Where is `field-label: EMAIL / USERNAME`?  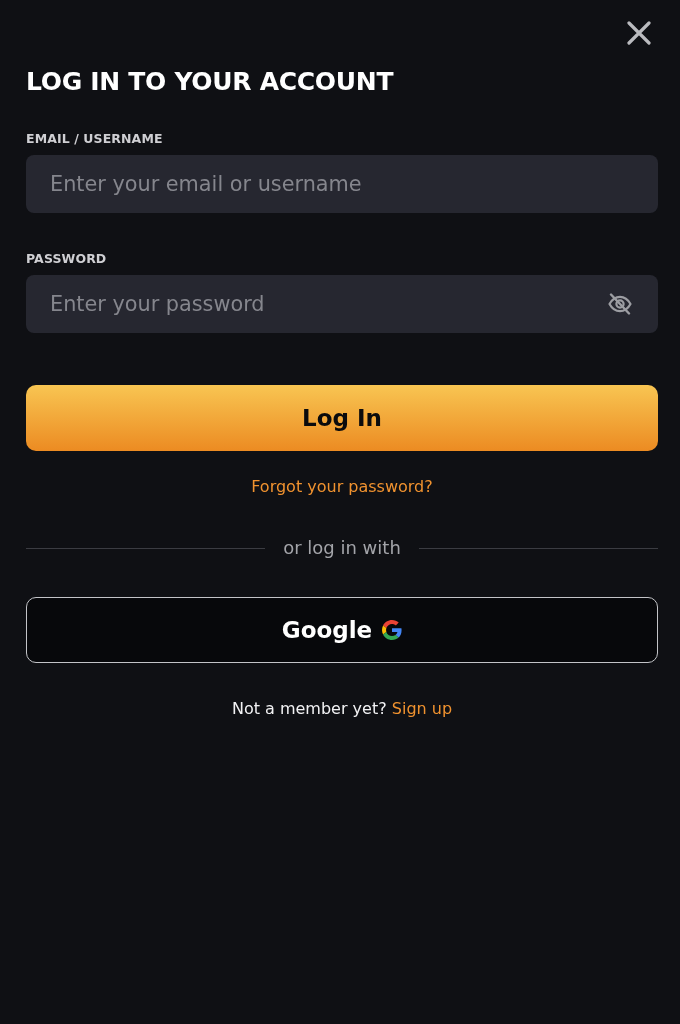 field-label: EMAIL / USERNAME is located at coordinates (95, 139).